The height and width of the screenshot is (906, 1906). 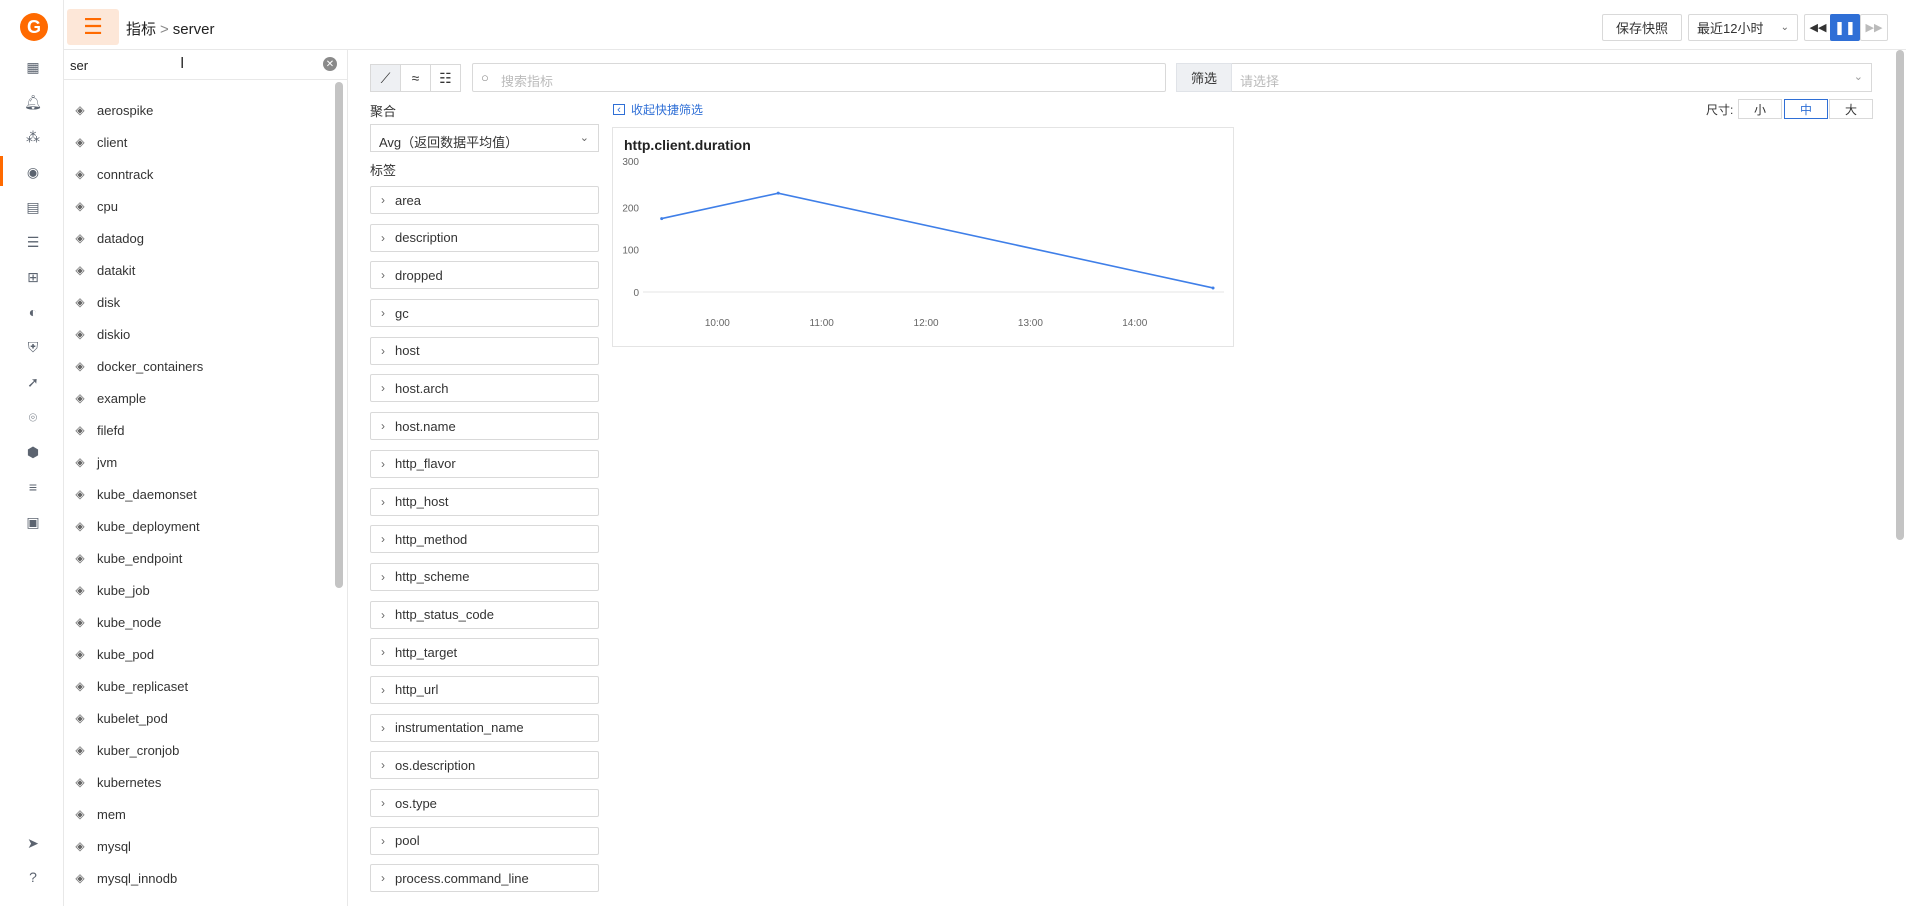 I want to click on metric-set-item: ◈ kube_node, so click(x=199, y=622).